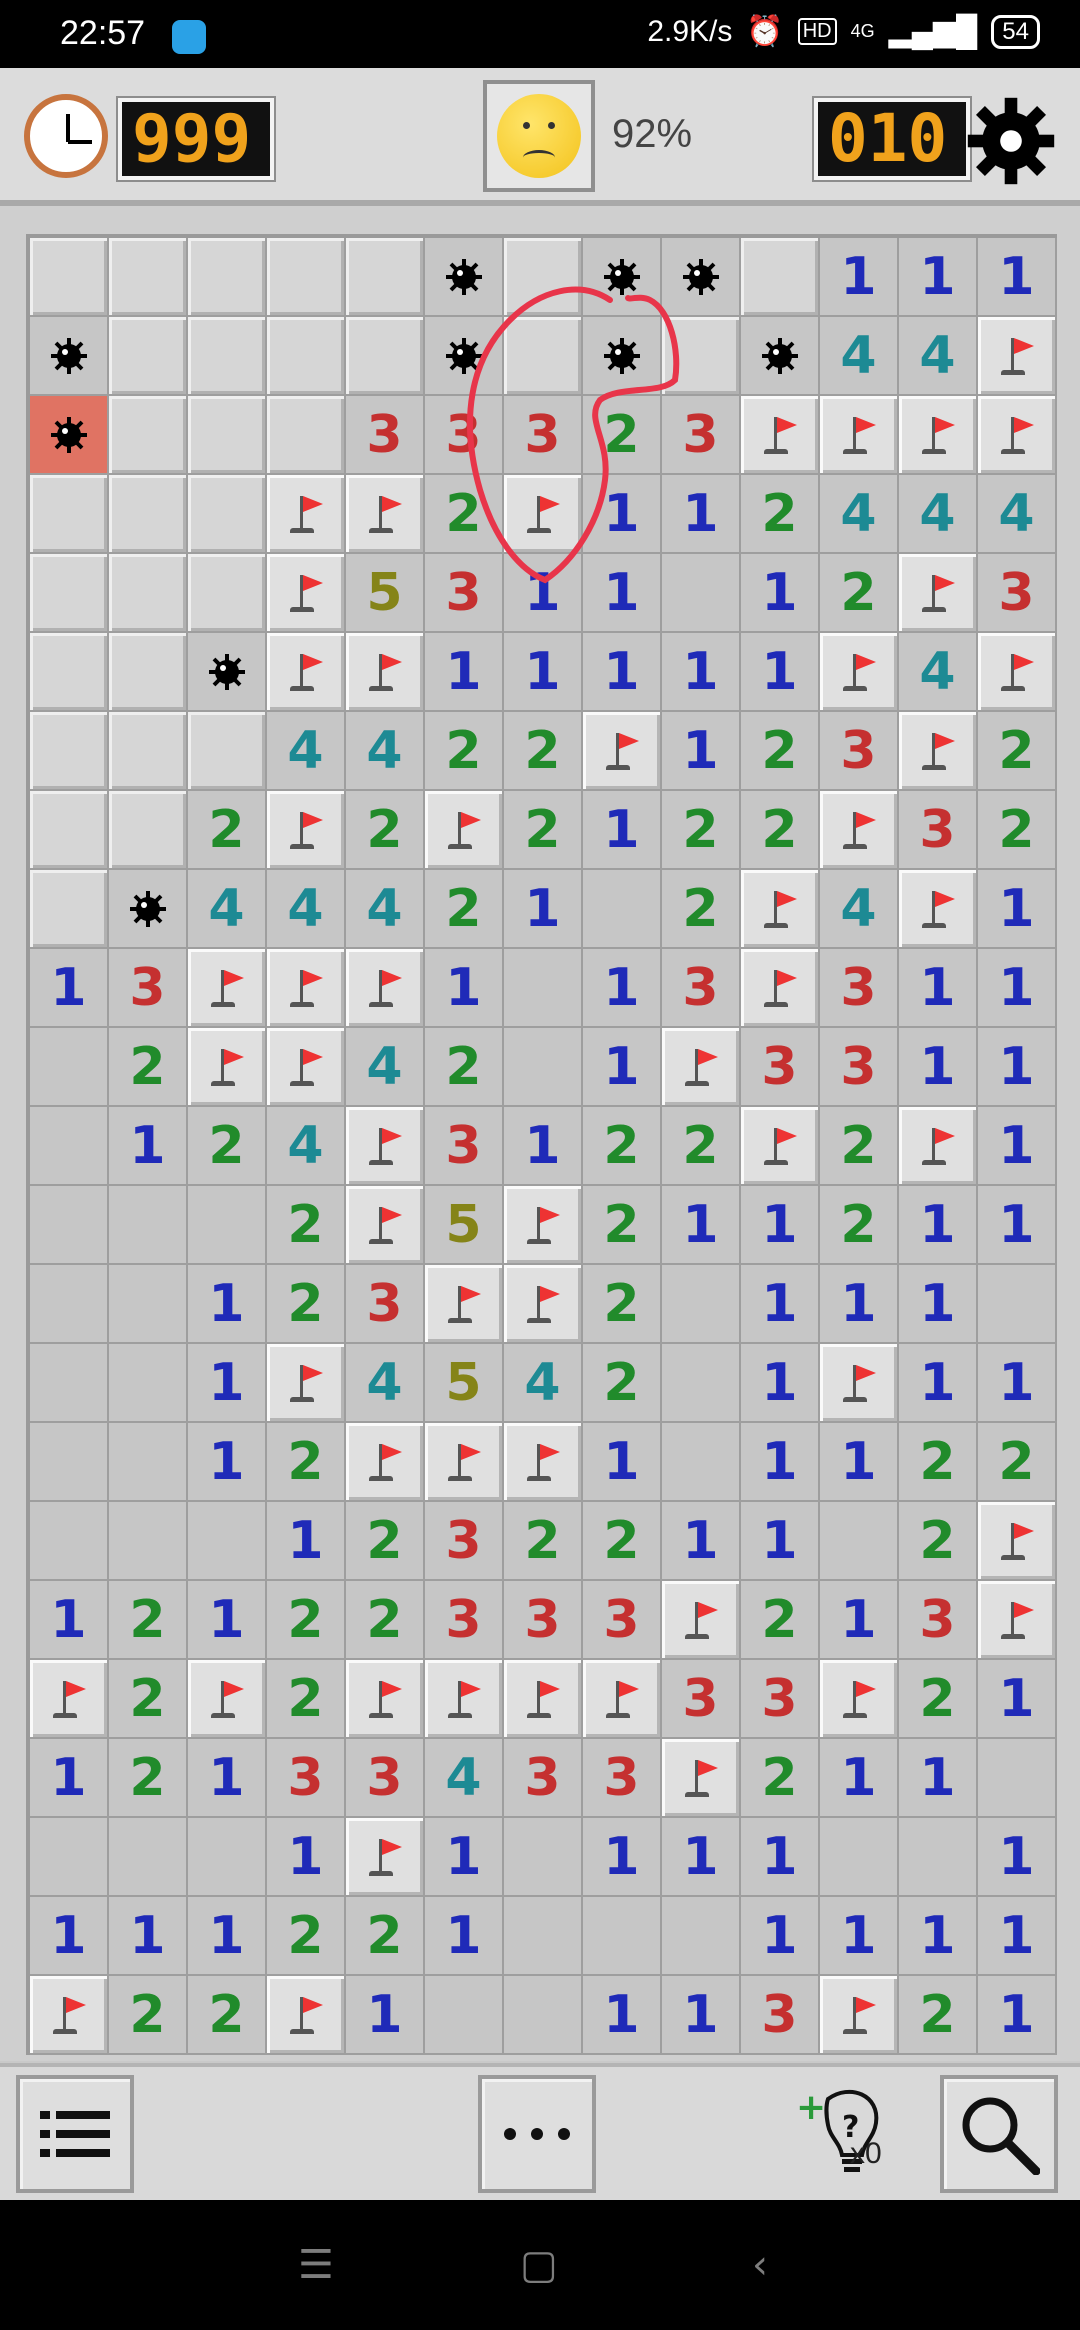  What do you see at coordinates (464, 1225) in the screenshot?
I see `number-cell: 5` at bounding box center [464, 1225].